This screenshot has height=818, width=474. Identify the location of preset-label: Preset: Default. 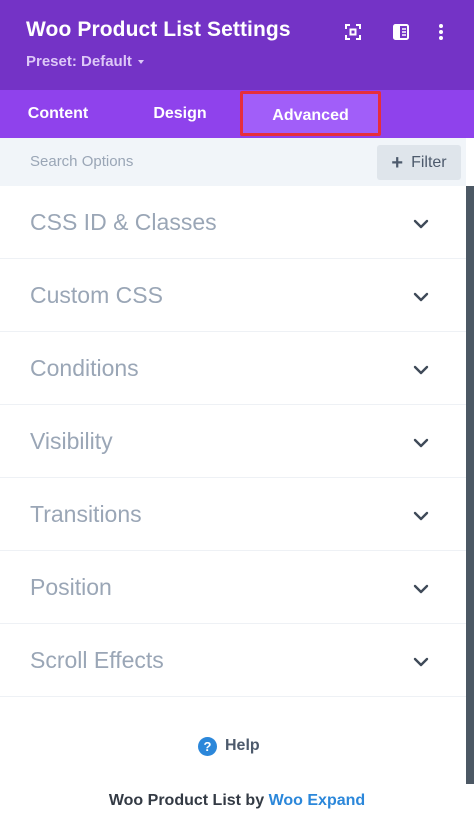
(79, 61).